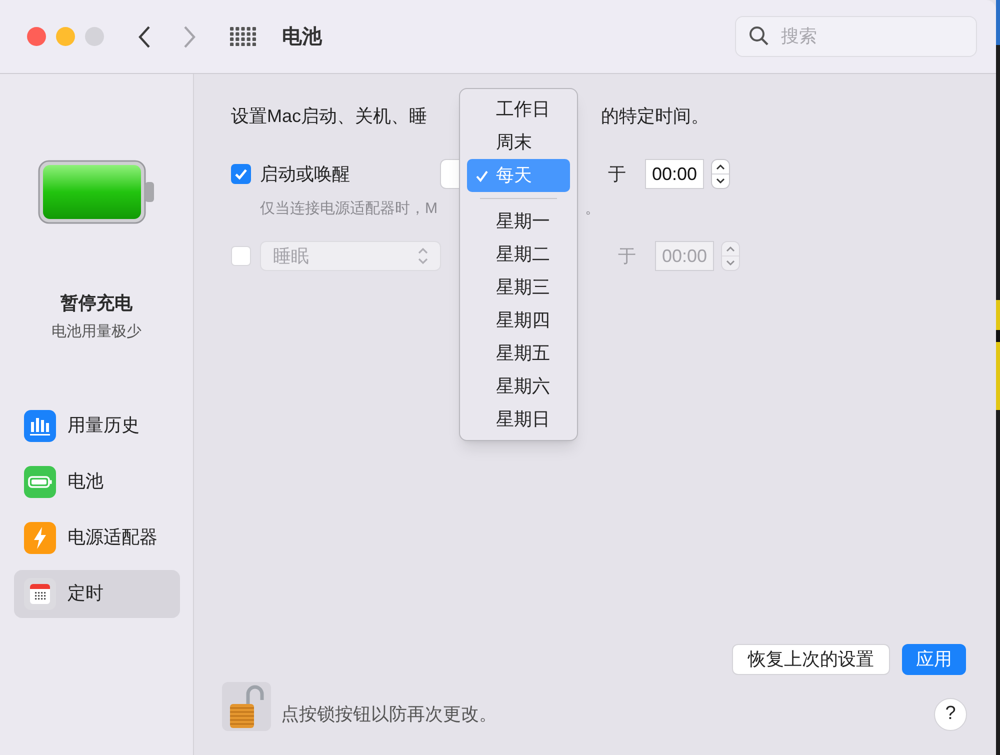 This screenshot has height=755, width=1000. Describe the element at coordinates (759, 36) in the screenshot. I see `search-icon` at that location.